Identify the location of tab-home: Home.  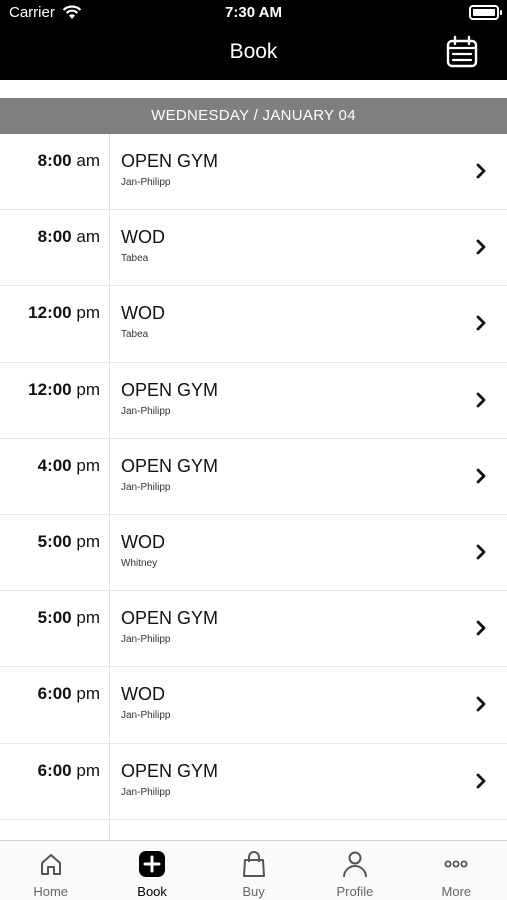
(50, 870).